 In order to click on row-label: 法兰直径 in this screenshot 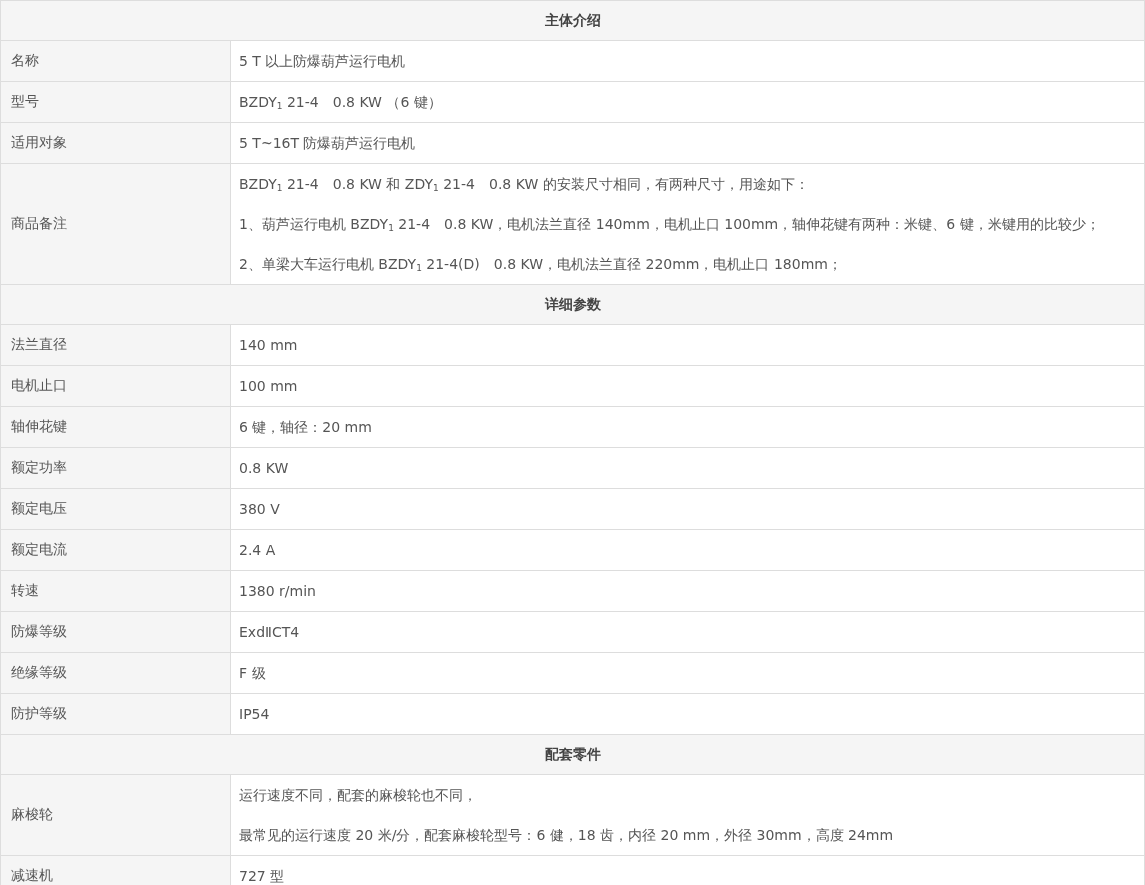, I will do `click(115, 345)`.